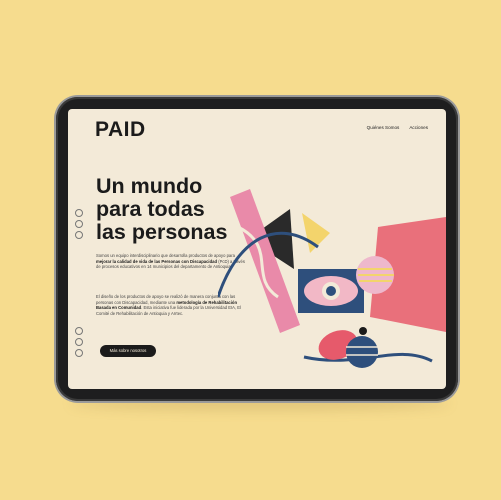  Describe the element at coordinates (383, 127) in the screenshot. I see `nav-item-quienes-somos: Quiénes Somos` at that location.